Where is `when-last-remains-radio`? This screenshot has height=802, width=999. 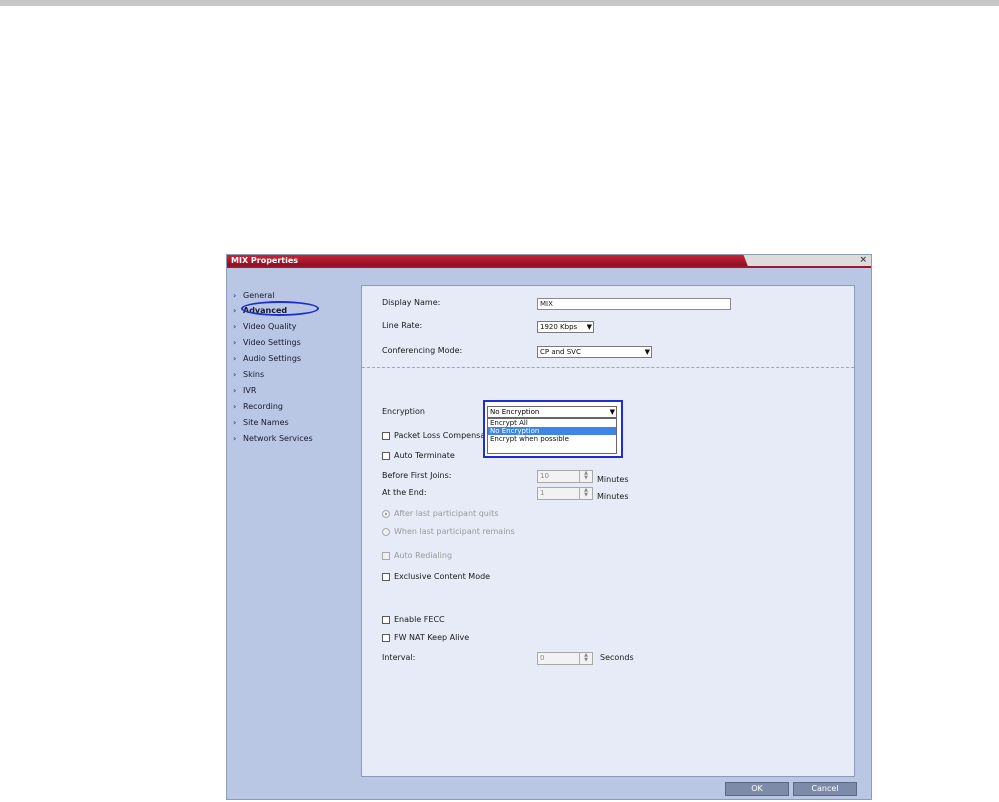
when-last-remains-radio is located at coordinates (386, 532).